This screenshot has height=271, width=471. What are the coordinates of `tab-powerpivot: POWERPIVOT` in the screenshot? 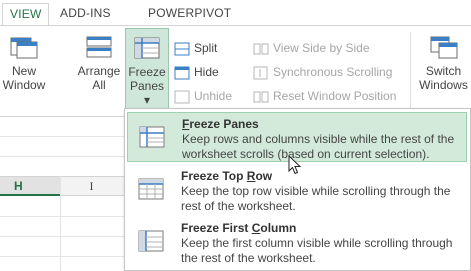 It's located at (189, 14).